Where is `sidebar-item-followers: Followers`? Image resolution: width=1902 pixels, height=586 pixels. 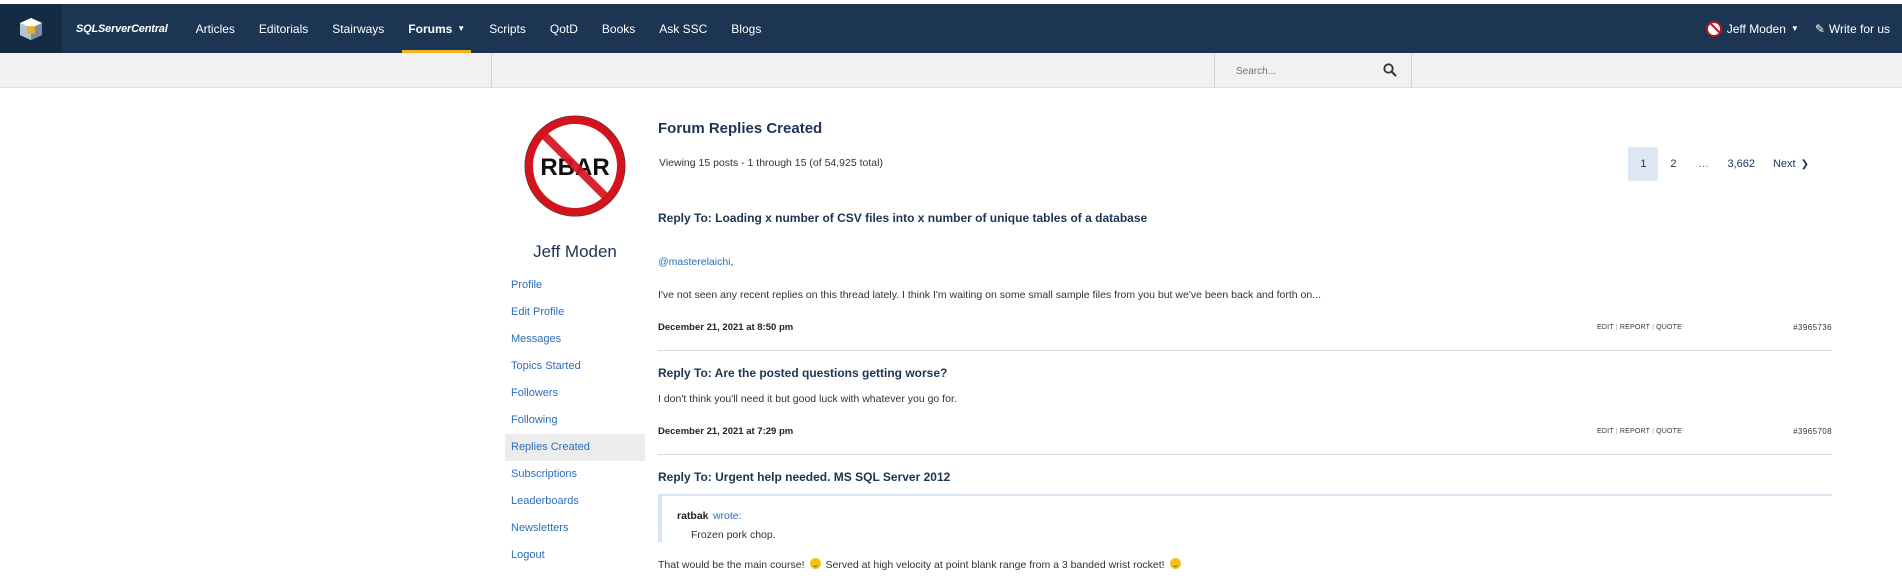 sidebar-item-followers: Followers is located at coordinates (575, 393).